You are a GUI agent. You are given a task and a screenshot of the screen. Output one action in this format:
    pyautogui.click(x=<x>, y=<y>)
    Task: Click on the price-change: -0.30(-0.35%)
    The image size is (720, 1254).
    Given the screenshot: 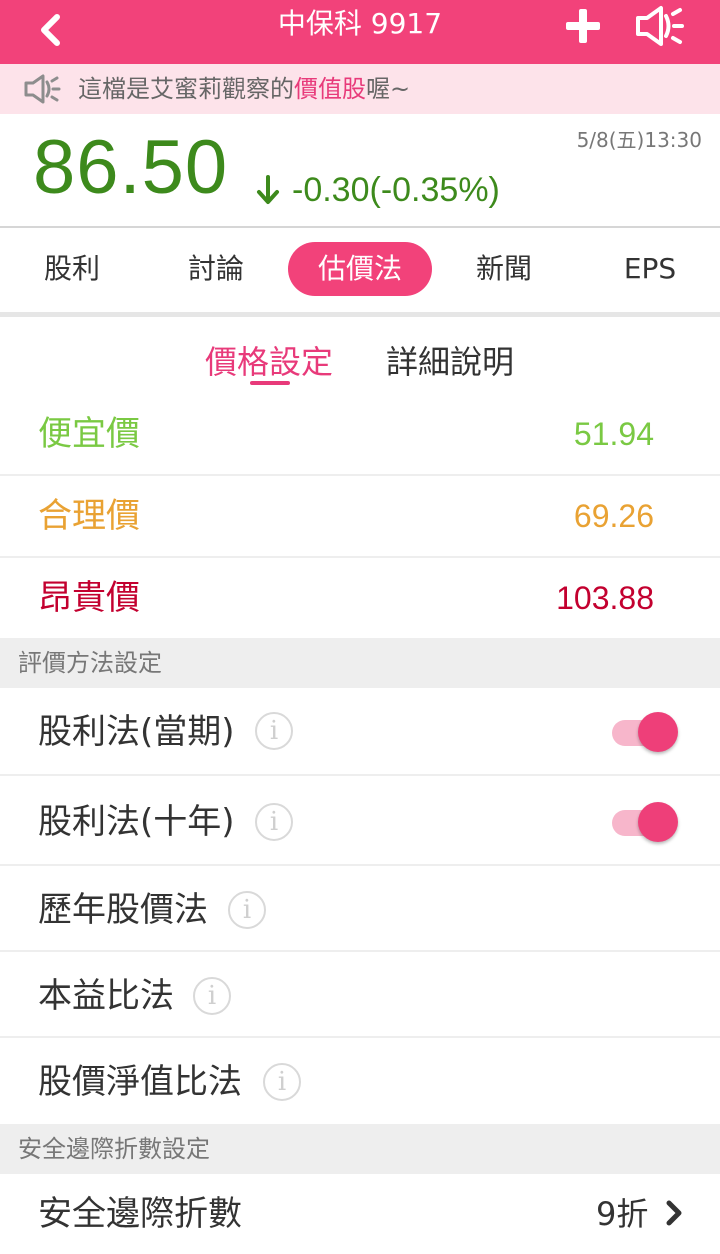 What is the action you would take?
    pyautogui.click(x=378, y=190)
    